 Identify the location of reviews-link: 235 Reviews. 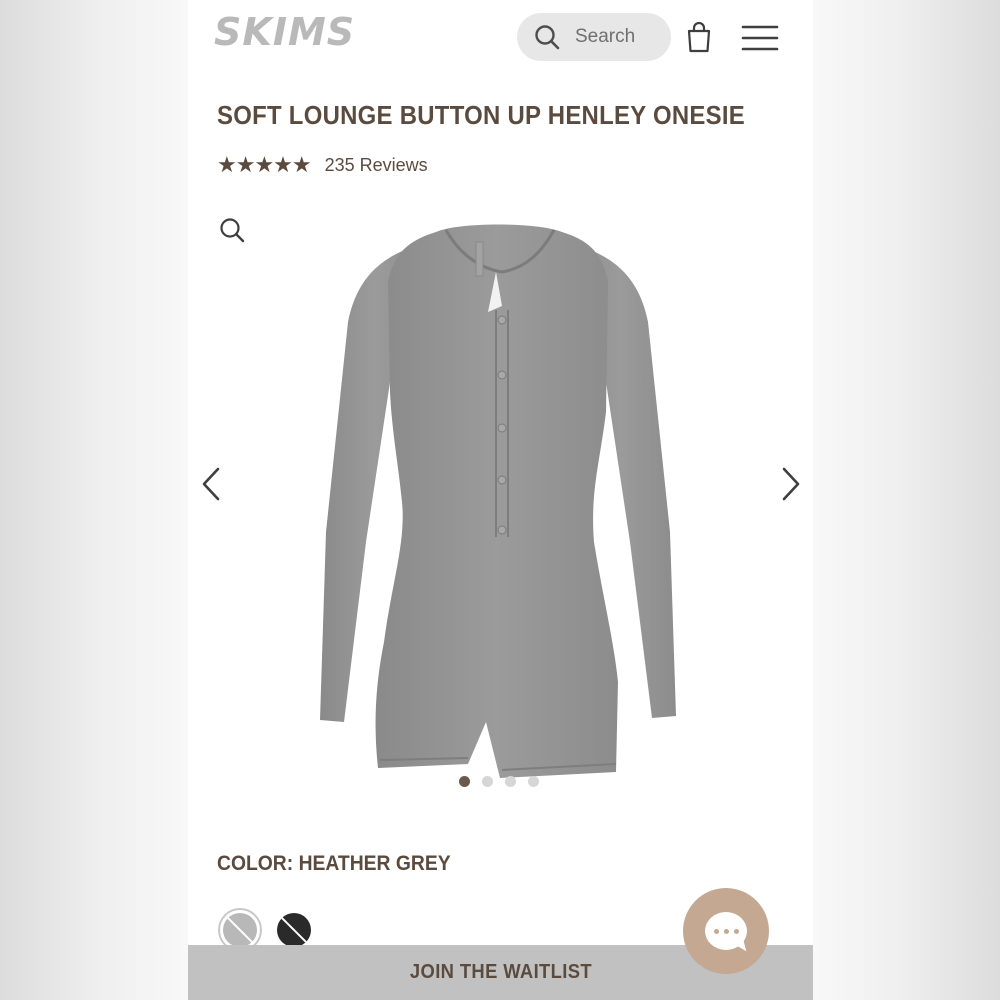
(376, 165).